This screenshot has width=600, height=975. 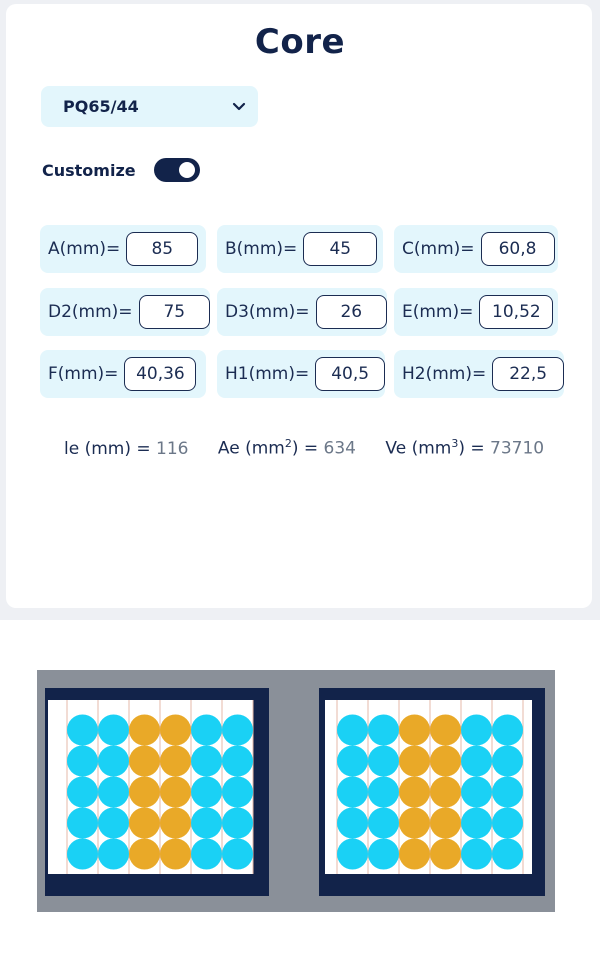 I want to click on page-title: Core, so click(x=300, y=42).